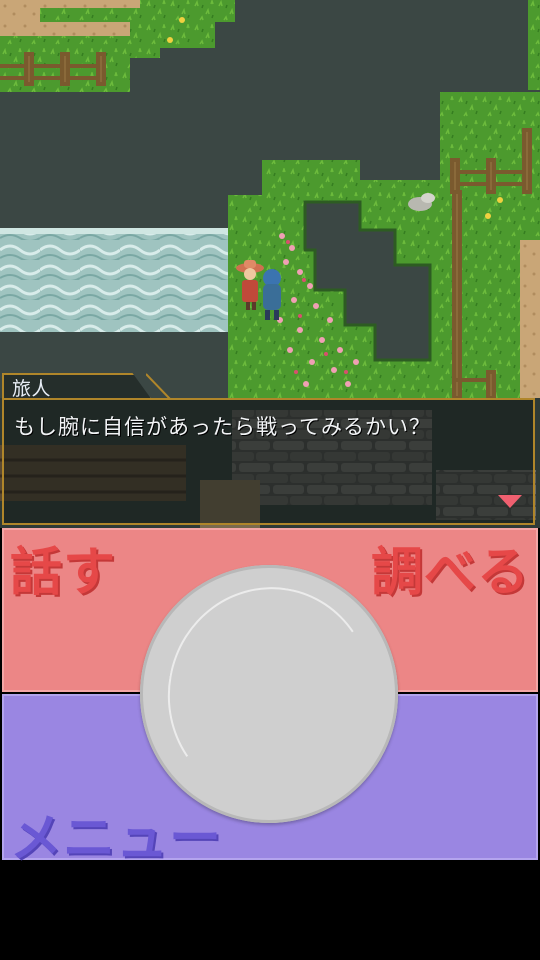 Image resolution: width=540 pixels, height=960 pixels. Describe the element at coordinates (63, 567) in the screenshot. I see `talk-button: 話す` at that location.